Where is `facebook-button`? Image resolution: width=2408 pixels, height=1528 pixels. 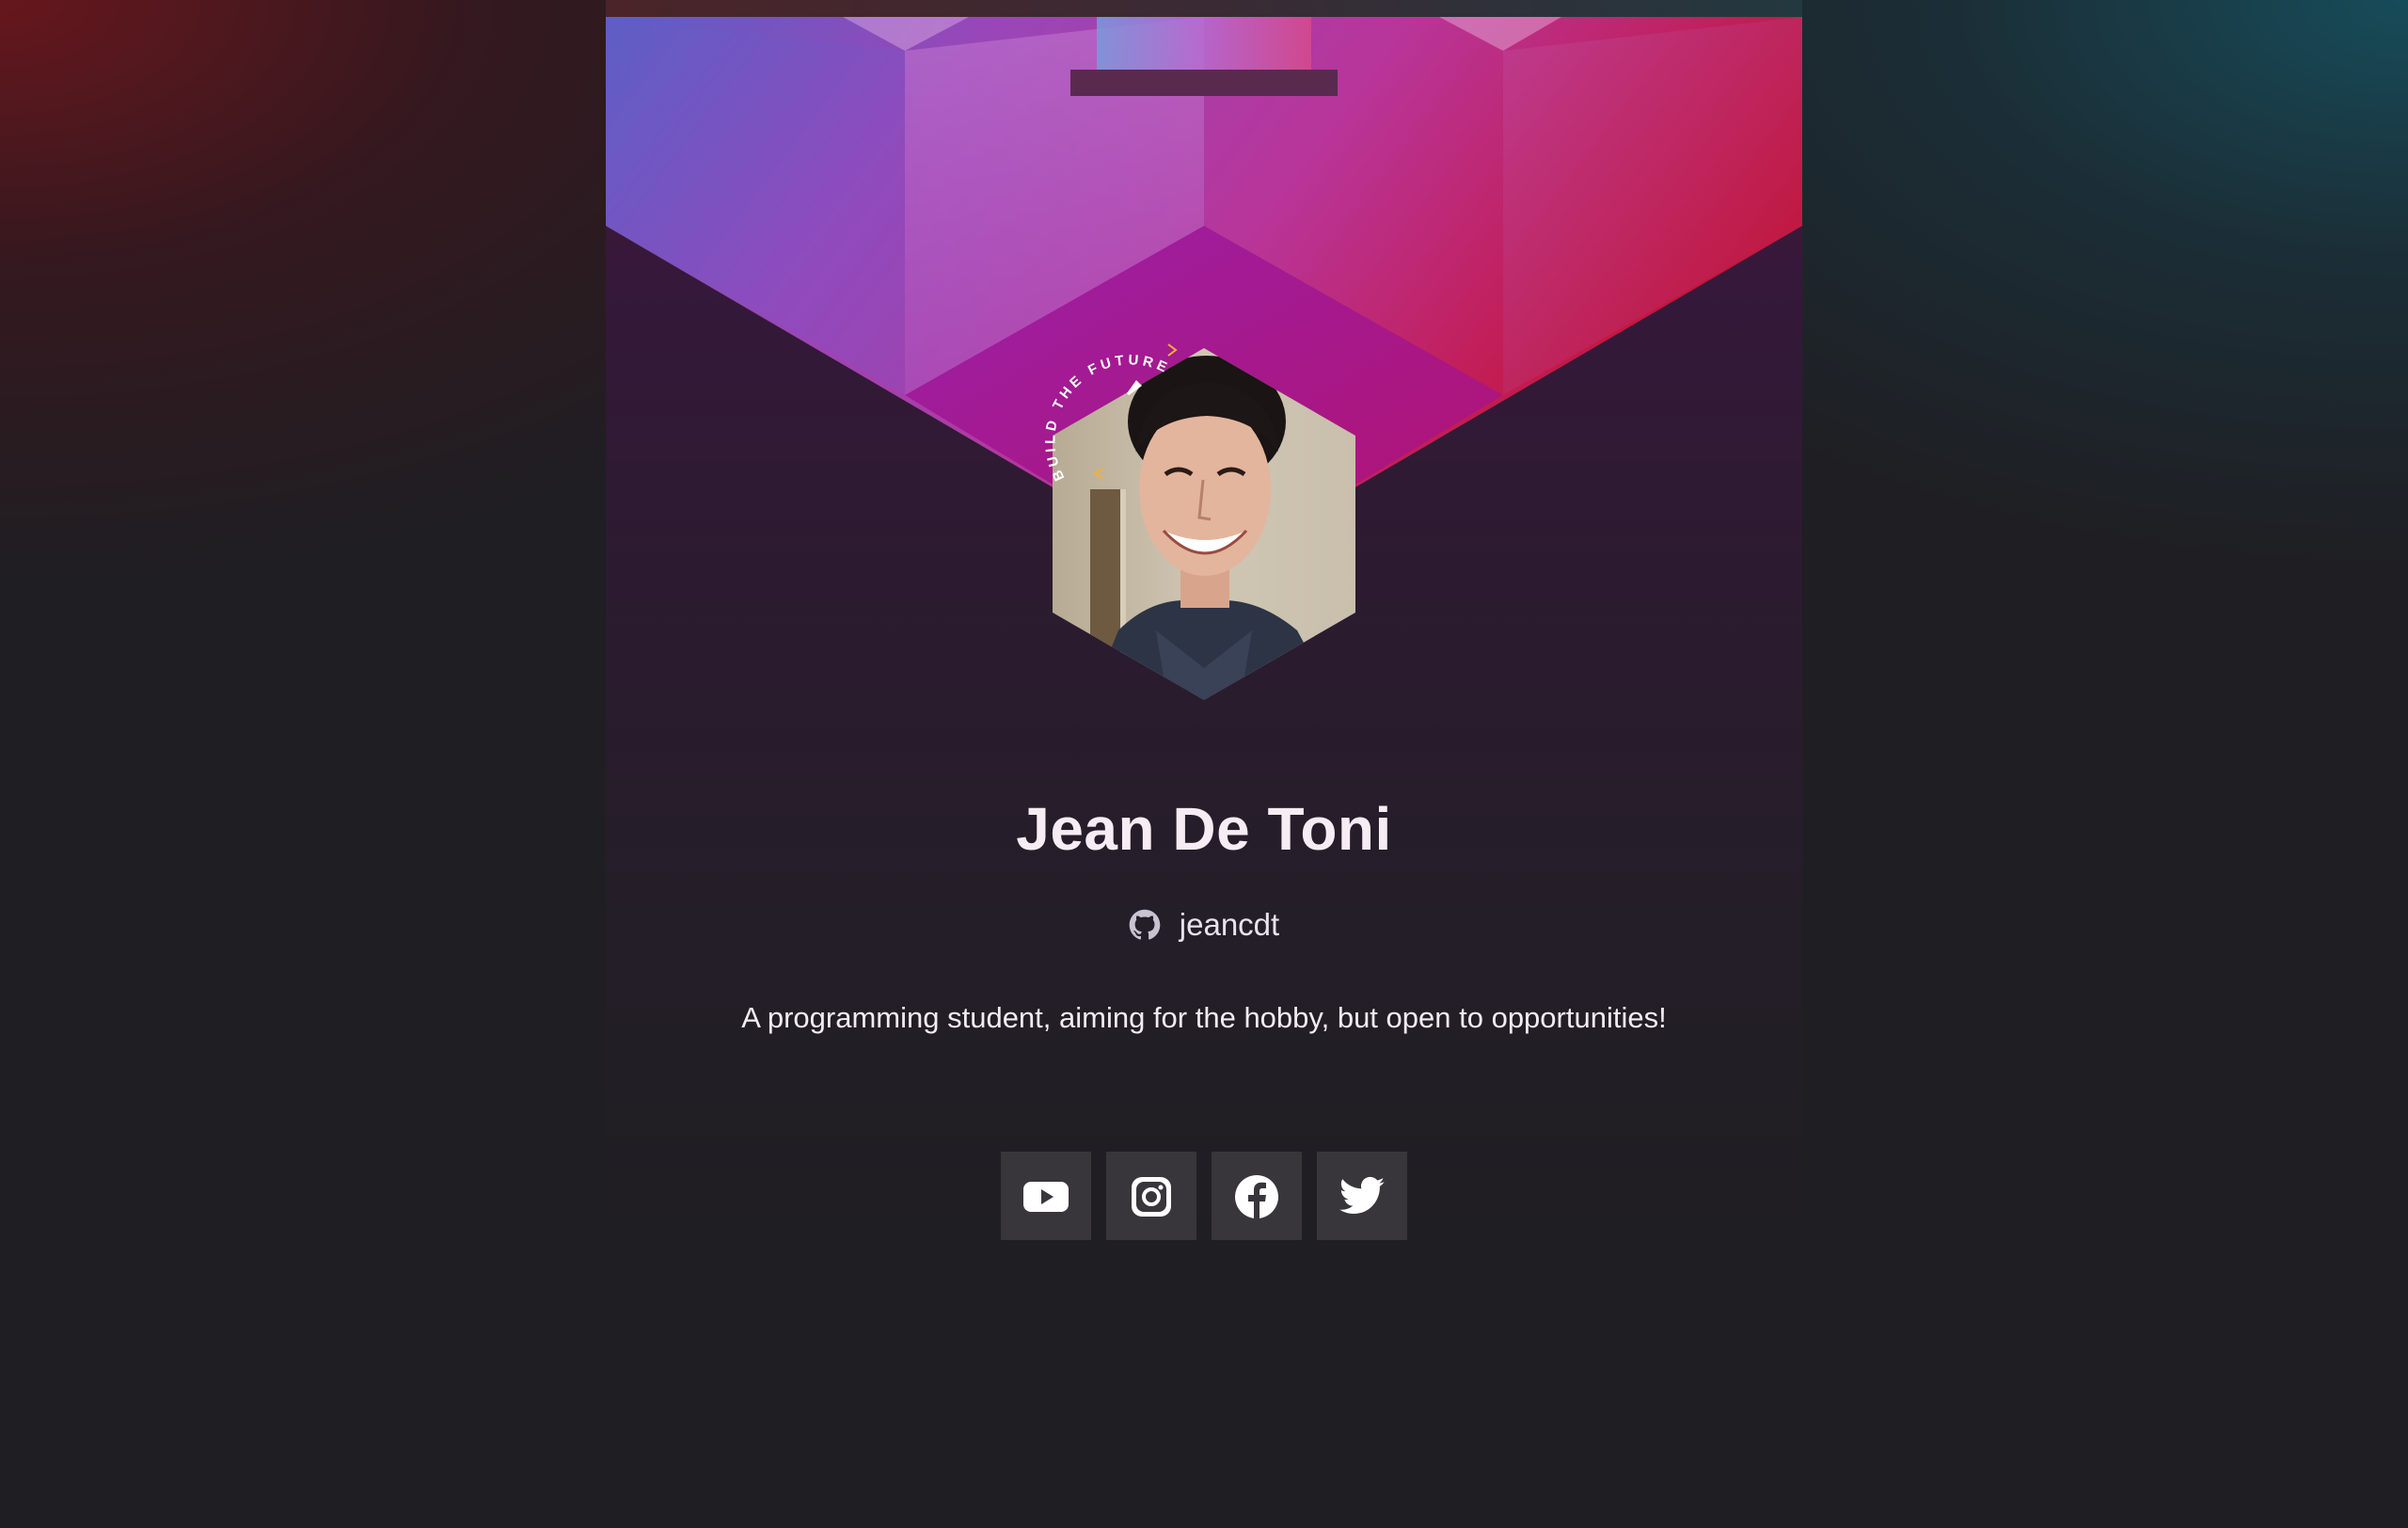
facebook-button is located at coordinates (1257, 1196).